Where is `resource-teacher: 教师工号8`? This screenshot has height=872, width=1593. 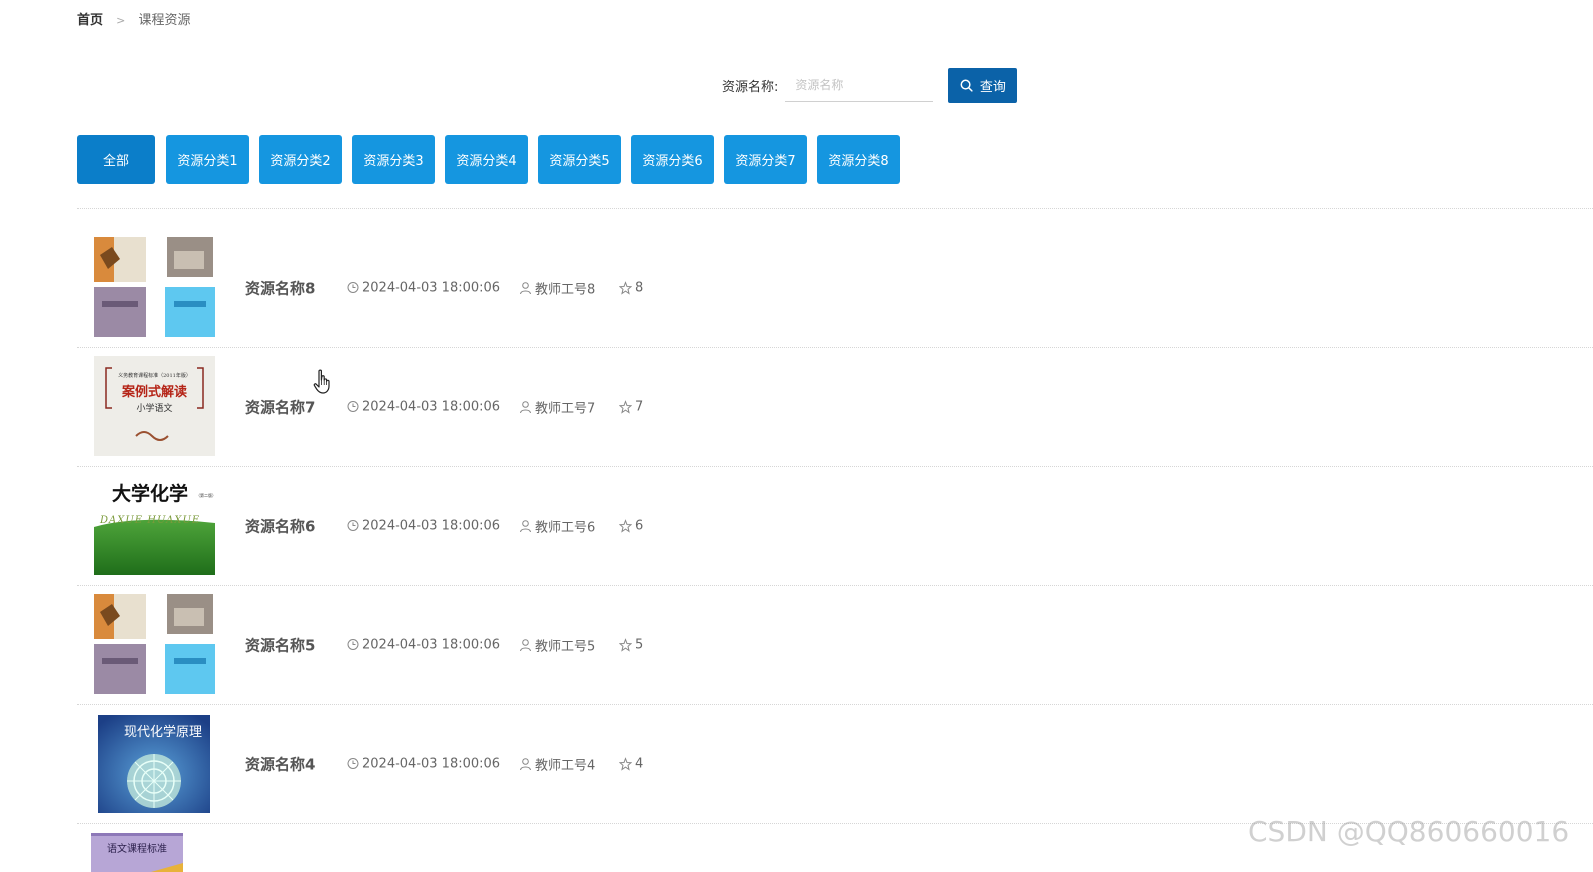 resource-teacher: 教师工号8 is located at coordinates (557, 287).